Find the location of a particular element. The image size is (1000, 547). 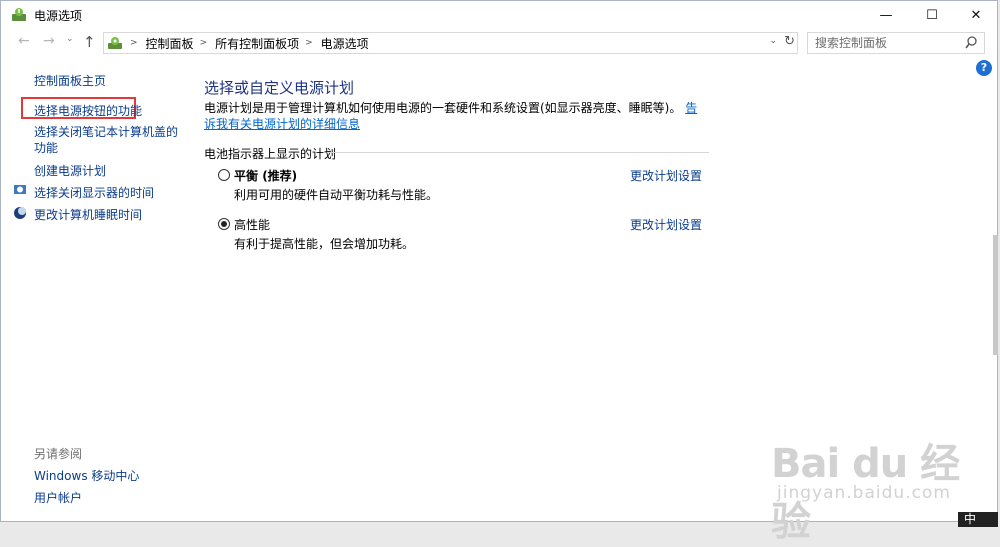

window-title: 电源选项 is located at coordinates (58, 16).